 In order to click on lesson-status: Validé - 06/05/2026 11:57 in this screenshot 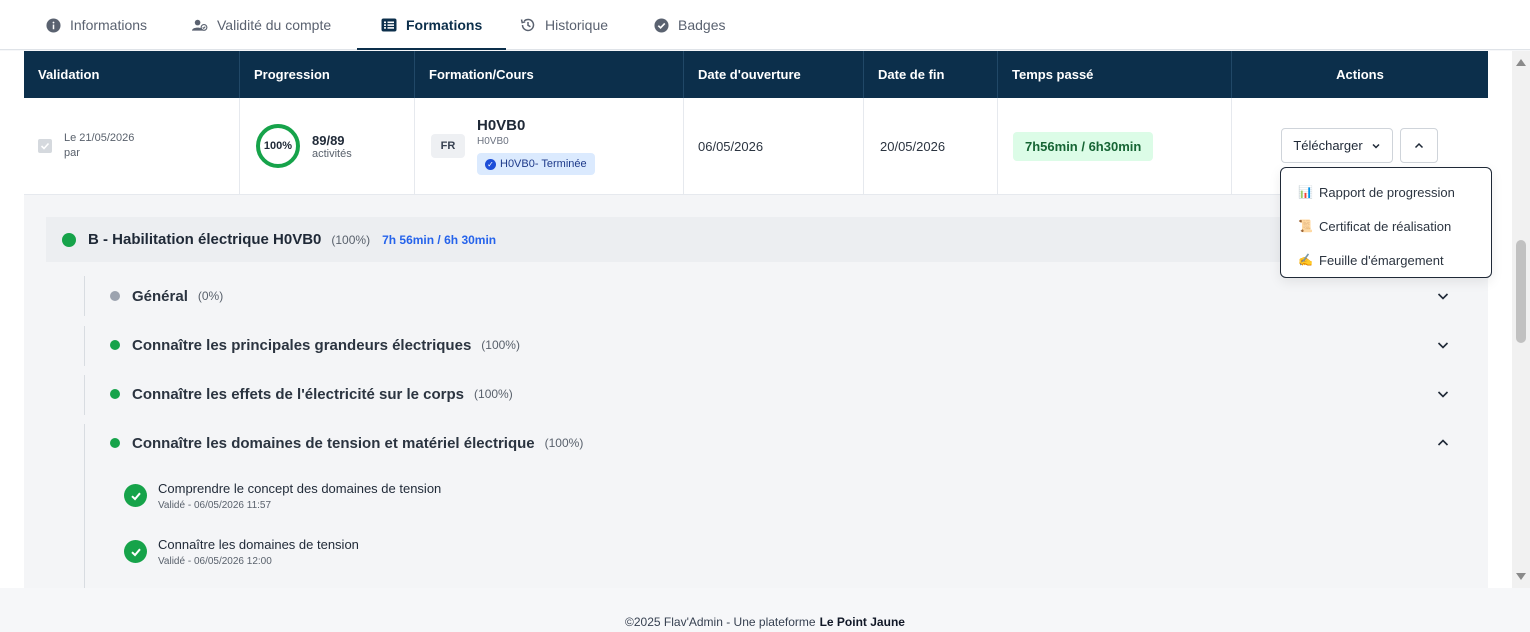, I will do `click(215, 505)`.